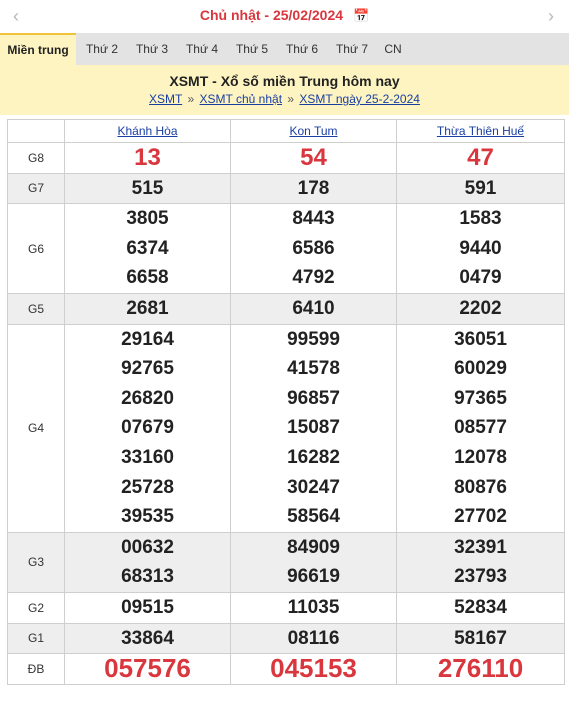 The height and width of the screenshot is (702, 569). What do you see at coordinates (36, 669) in the screenshot?
I see `prize-label: ĐB` at bounding box center [36, 669].